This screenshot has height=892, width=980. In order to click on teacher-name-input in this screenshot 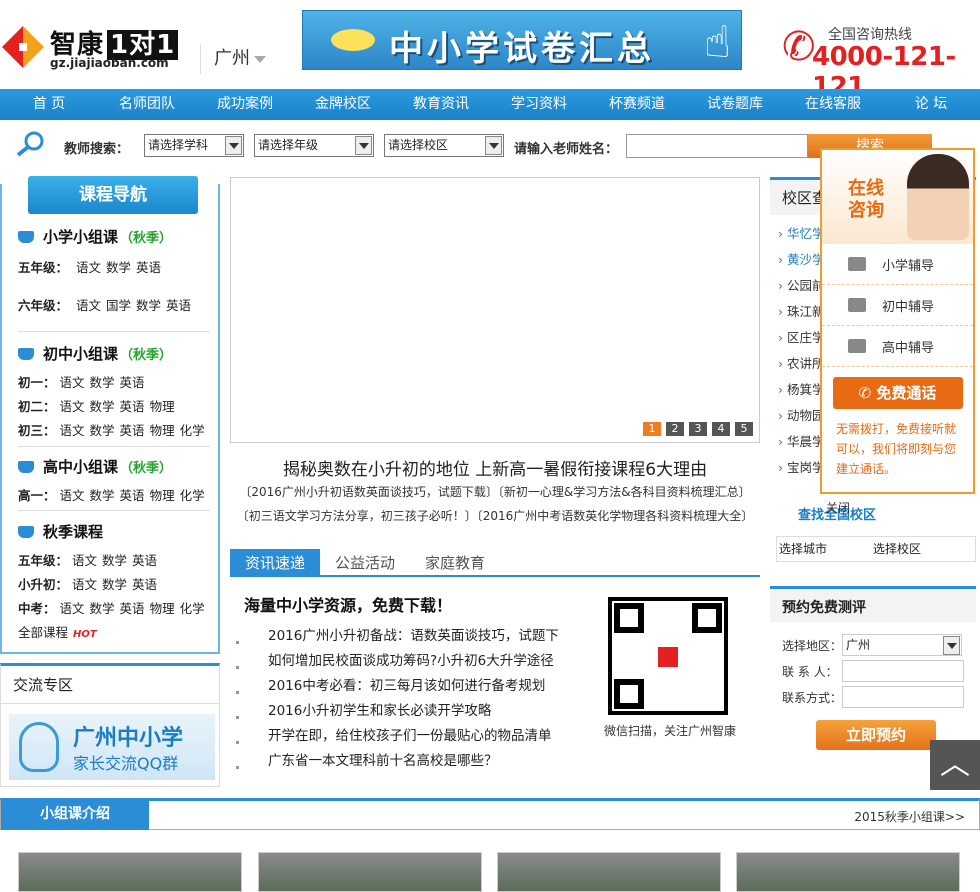, I will do `click(717, 146)`.